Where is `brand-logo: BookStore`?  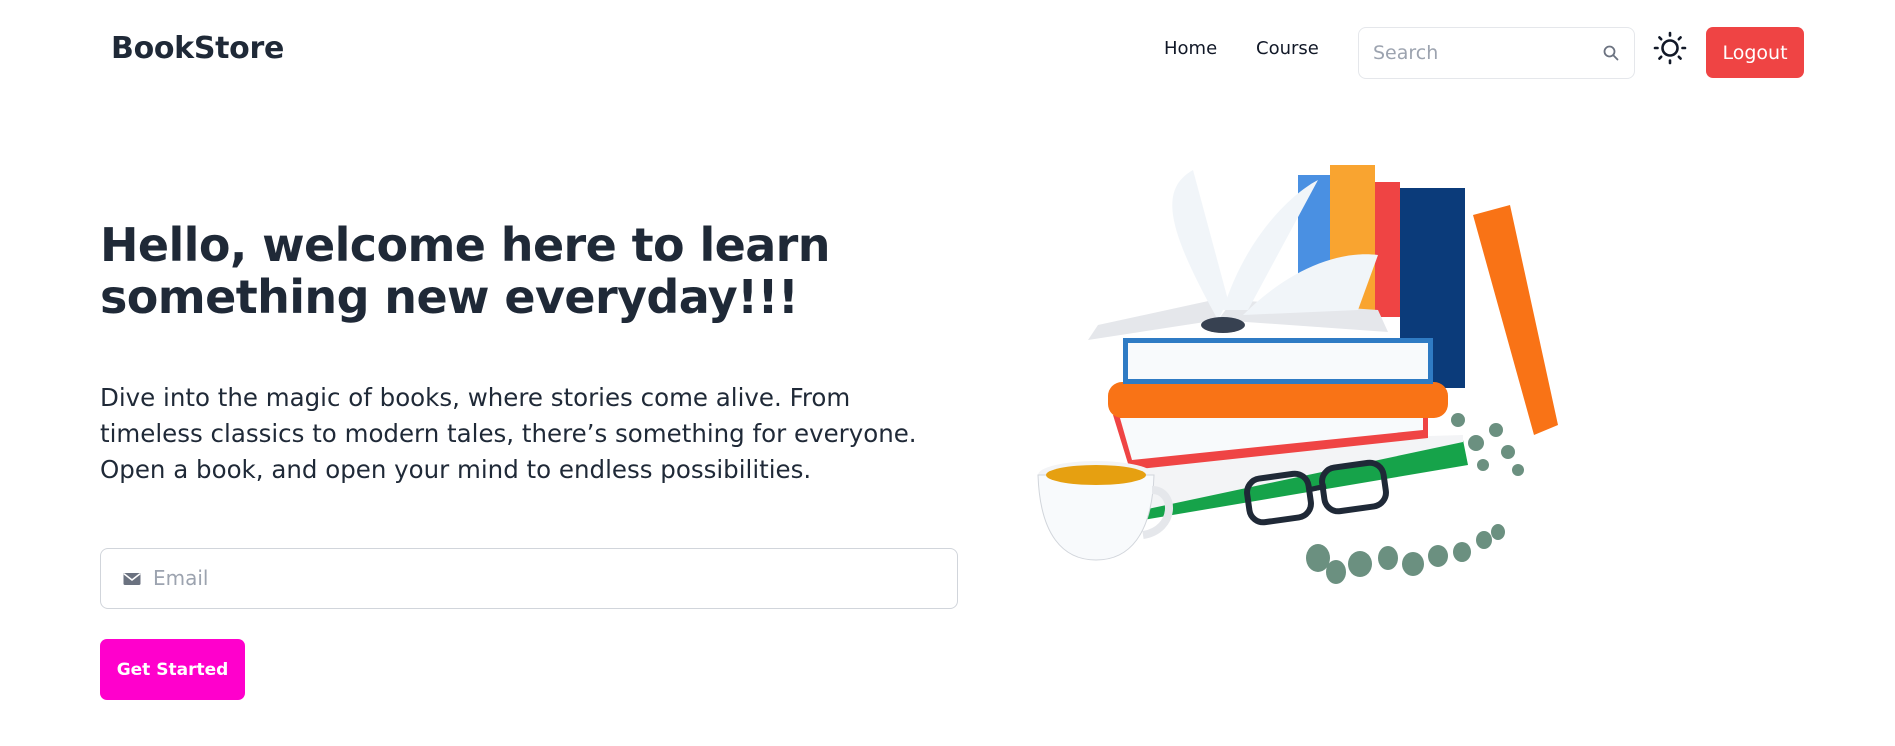 brand-logo: BookStore is located at coordinates (197, 48).